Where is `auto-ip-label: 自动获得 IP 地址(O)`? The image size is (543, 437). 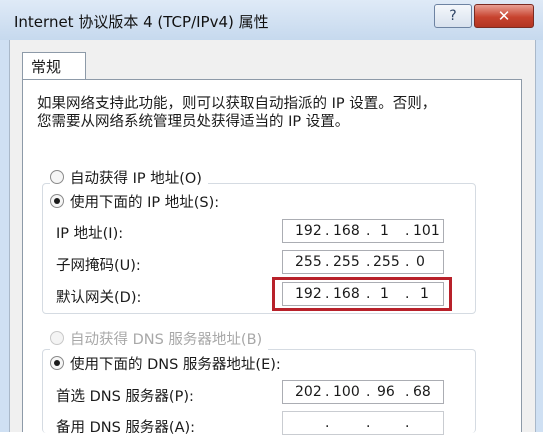
auto-ip-label: 自动获得 IP 地址(O) is located at coordinates (136, 179).